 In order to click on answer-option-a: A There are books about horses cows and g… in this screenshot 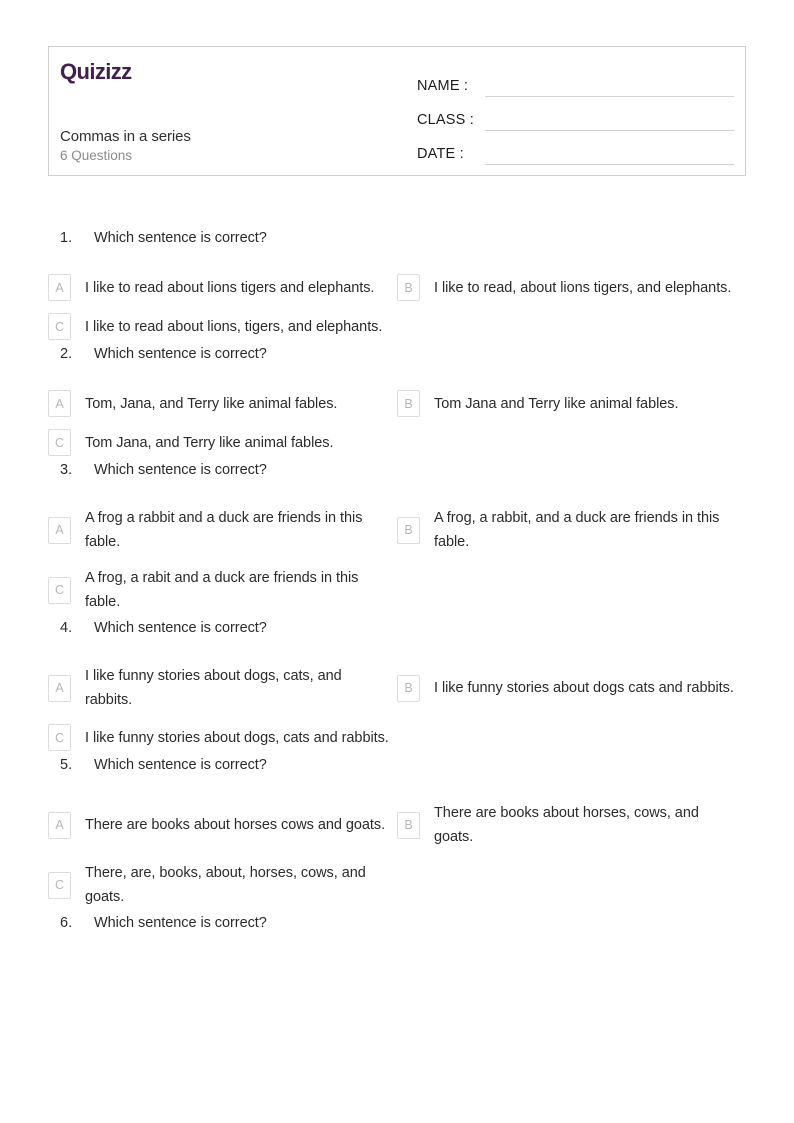, I will do `click(222, 825)`.